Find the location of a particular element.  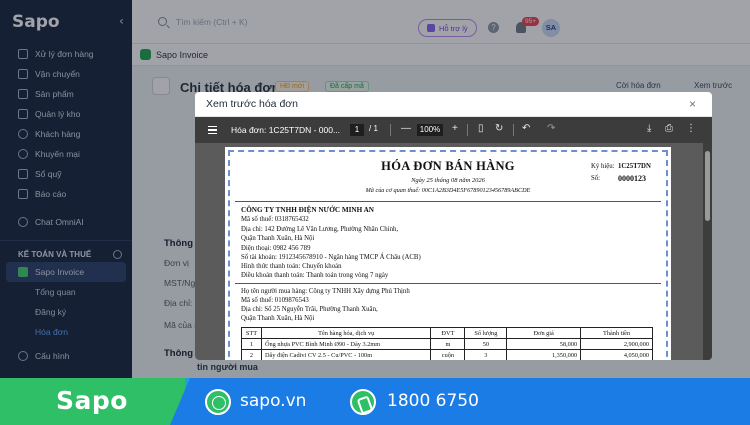

footer-logo: Sapo is located at coordinates (92, 400).